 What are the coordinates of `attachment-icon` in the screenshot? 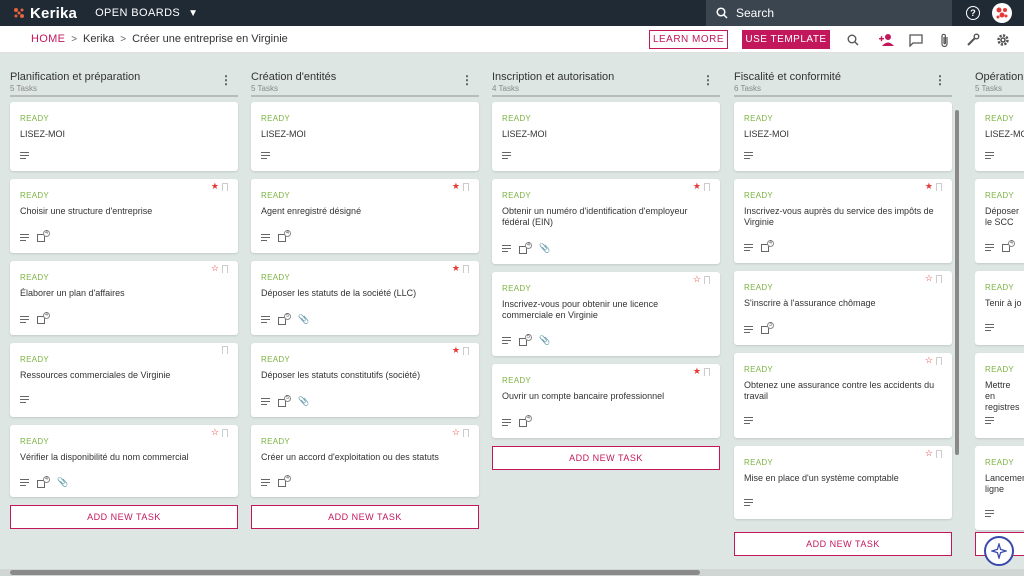 It's located at (945, 40).